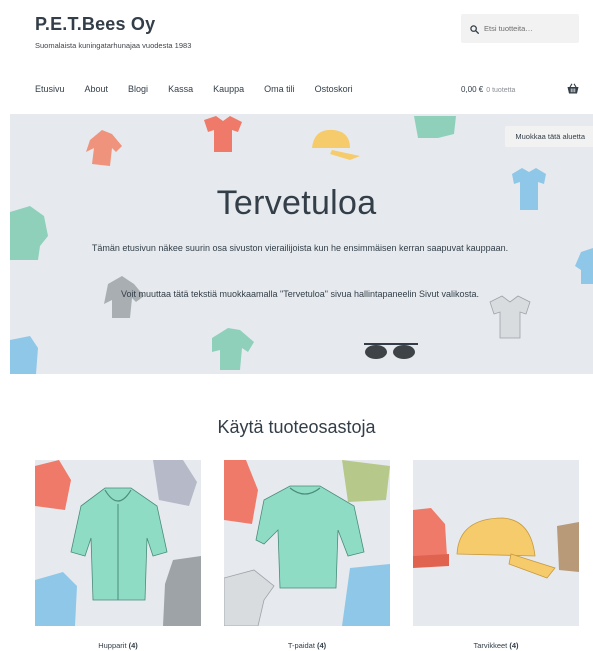 The image size is (593, 651). I want to click on nav-item-kassa: Kassa, so click(180, 89).